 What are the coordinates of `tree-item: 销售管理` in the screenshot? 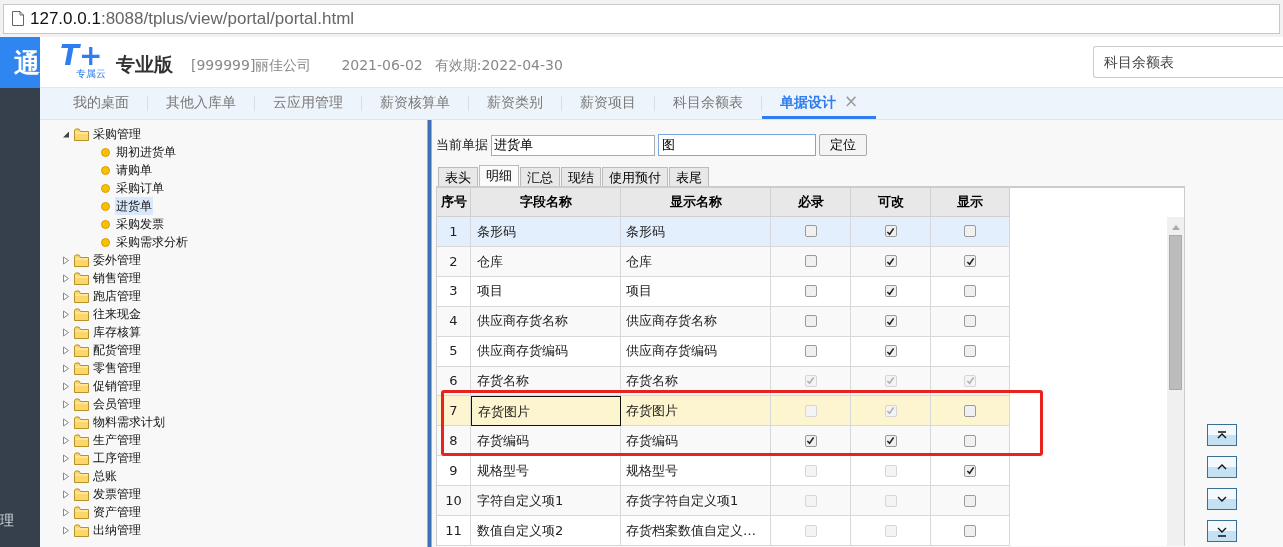 It's located at (117, 278).